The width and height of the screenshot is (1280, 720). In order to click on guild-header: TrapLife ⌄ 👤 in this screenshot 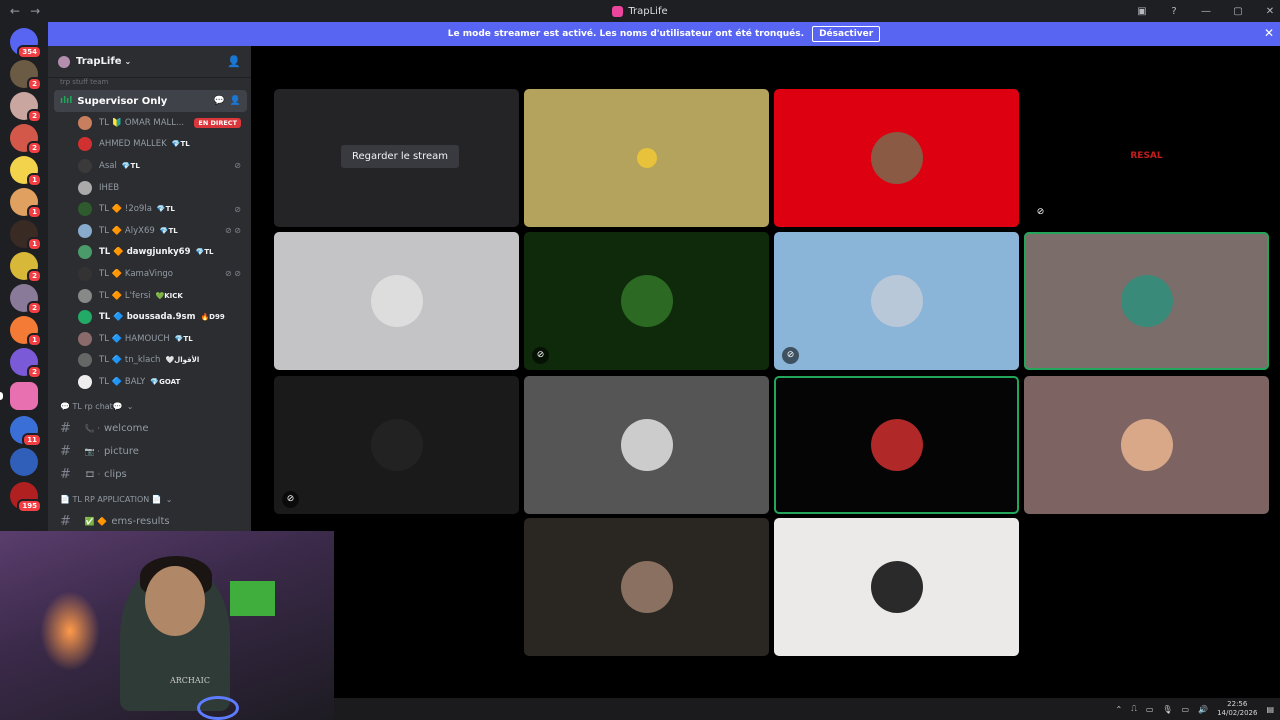, I will do `click(149, 62)`.